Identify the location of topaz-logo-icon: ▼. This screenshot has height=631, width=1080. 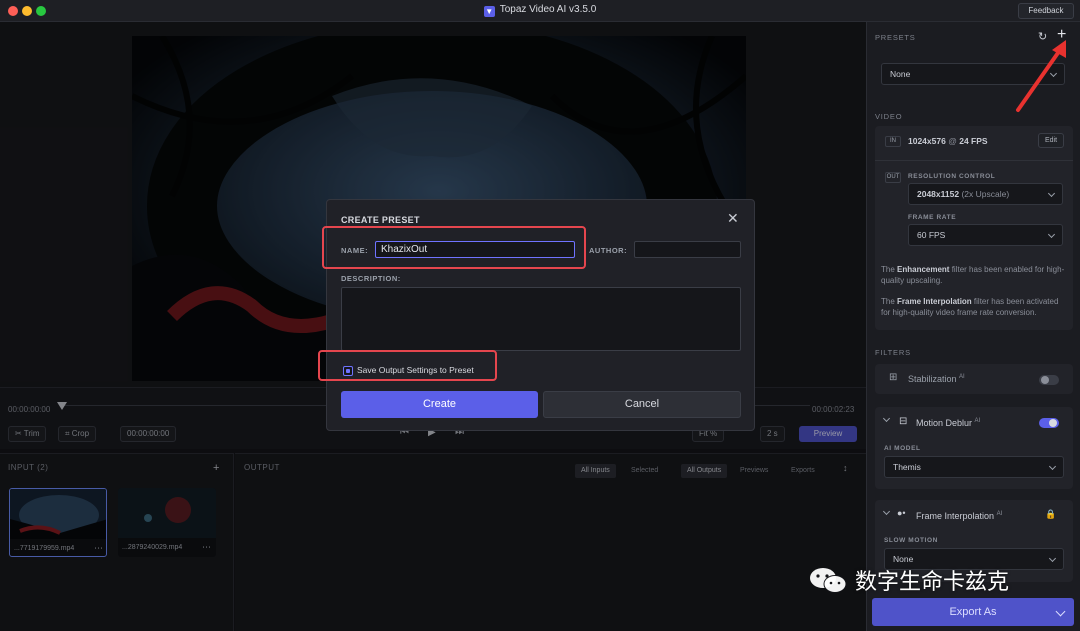
(489, 11).